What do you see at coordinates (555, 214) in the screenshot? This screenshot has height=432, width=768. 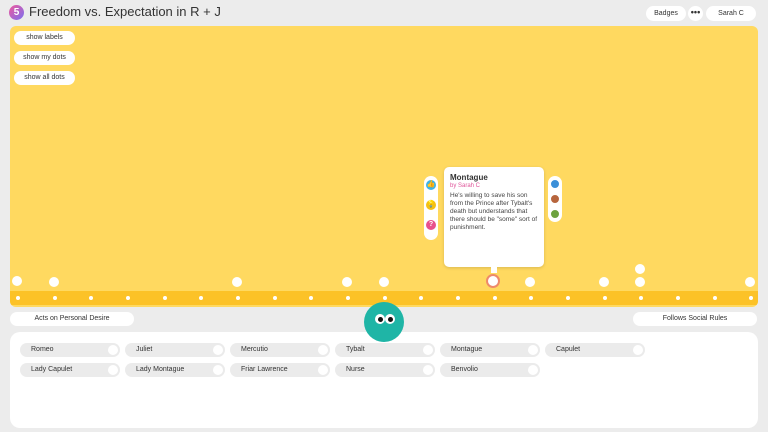 I see `avatar-green-icon` at bounding box center [555, 214].